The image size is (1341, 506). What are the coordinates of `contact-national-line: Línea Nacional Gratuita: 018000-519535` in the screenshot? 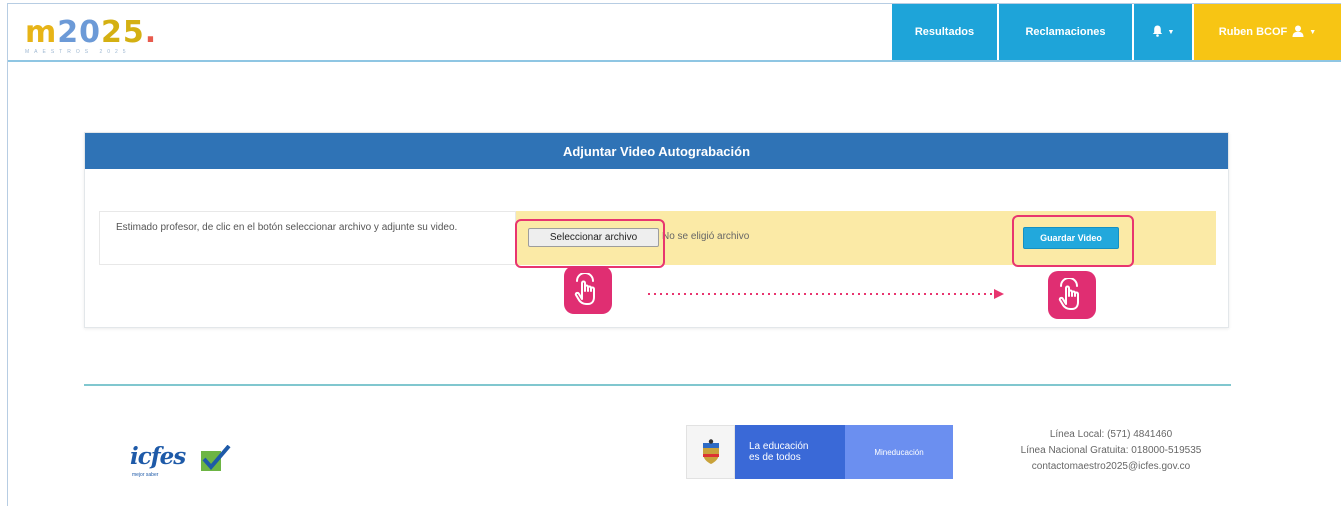 It's located at (1111, 450).